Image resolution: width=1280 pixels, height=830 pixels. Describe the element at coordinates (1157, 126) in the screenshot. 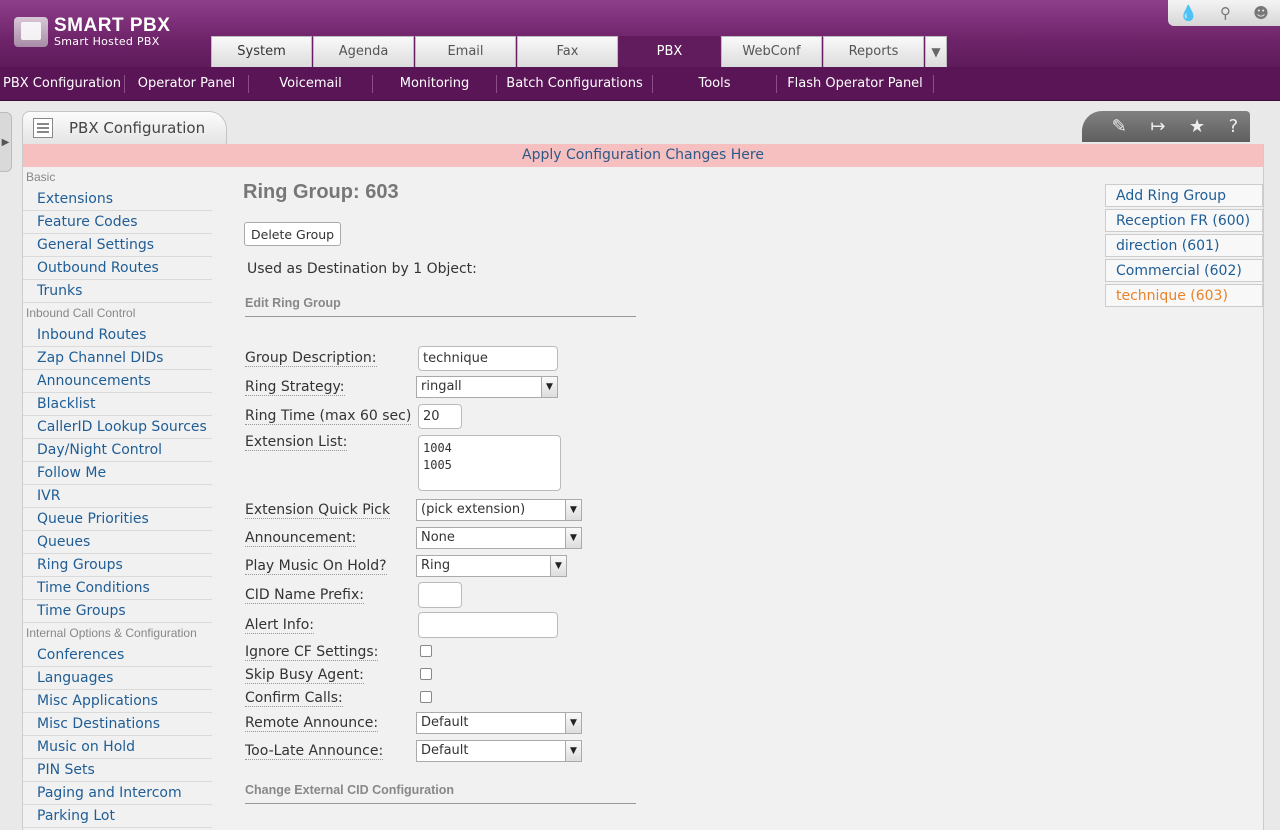

I see `export-icon: ↦` at that location.